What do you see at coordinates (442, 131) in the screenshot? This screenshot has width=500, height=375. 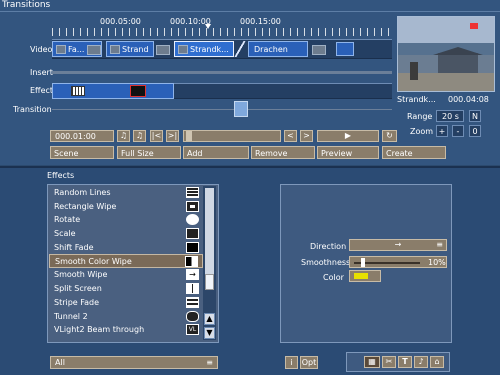 I see `zoom-in-button: +` at bounding box center [442, 131].